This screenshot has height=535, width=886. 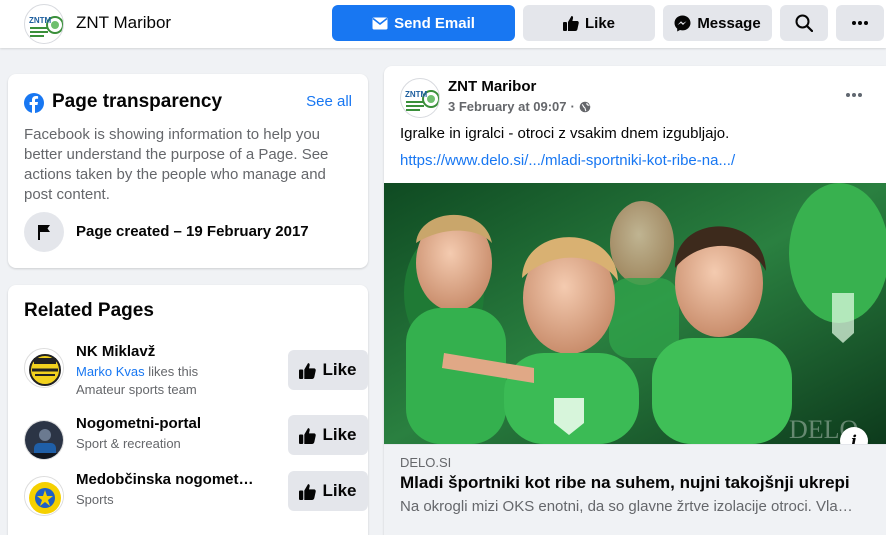 I want to click on message-button: Message, so click(x=717, y=23).